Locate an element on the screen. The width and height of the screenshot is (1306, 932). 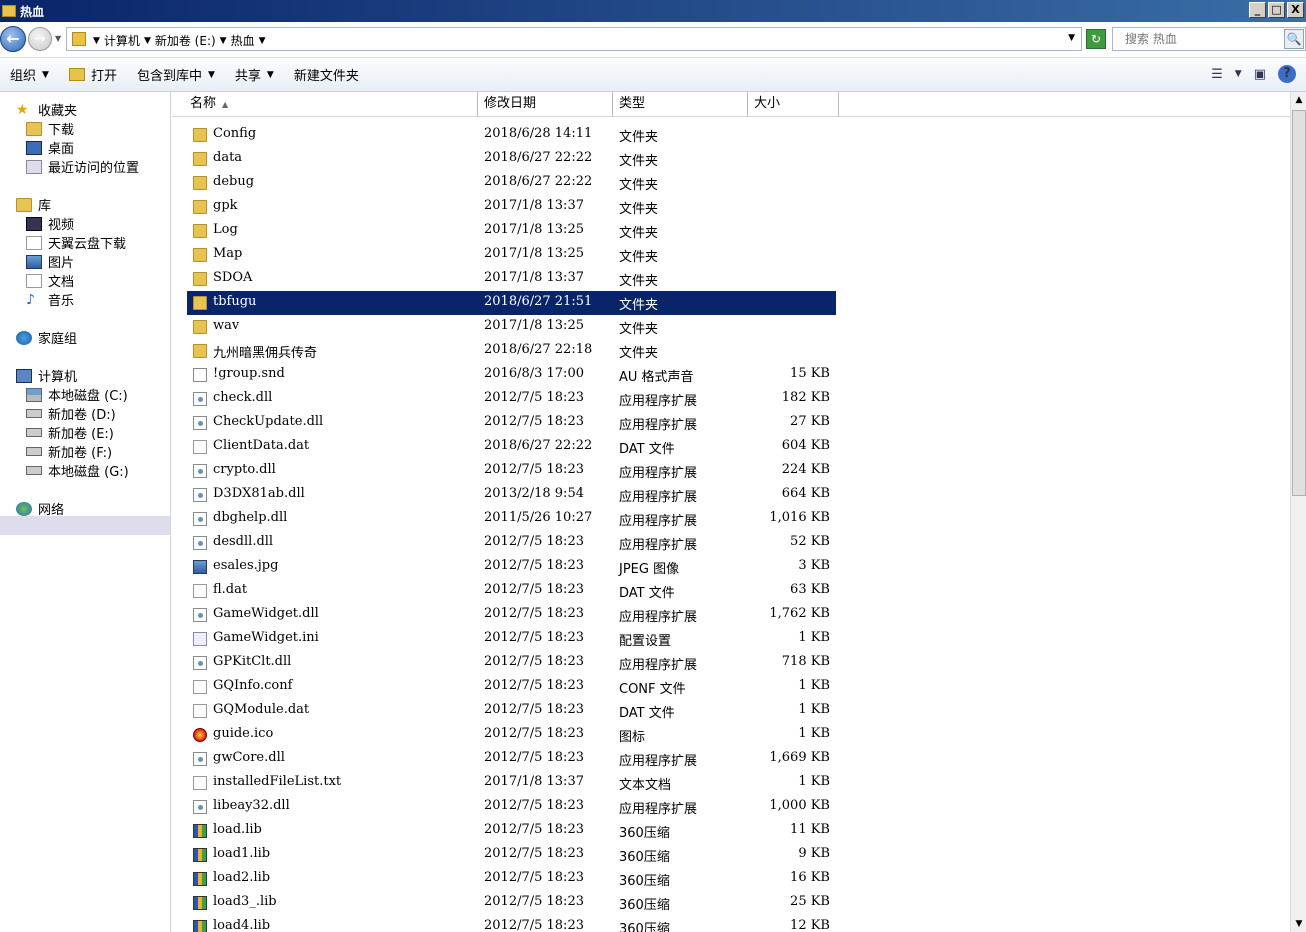
folder-row: data 2018/6/27 22:22 文件夹 is located at coordinates (511, 159).